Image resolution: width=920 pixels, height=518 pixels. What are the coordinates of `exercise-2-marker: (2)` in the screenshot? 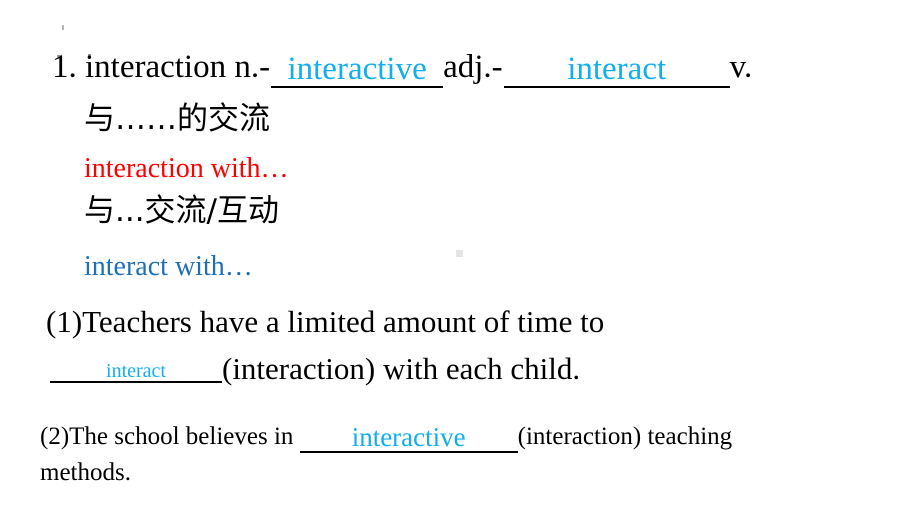 It's located at (55, 436).